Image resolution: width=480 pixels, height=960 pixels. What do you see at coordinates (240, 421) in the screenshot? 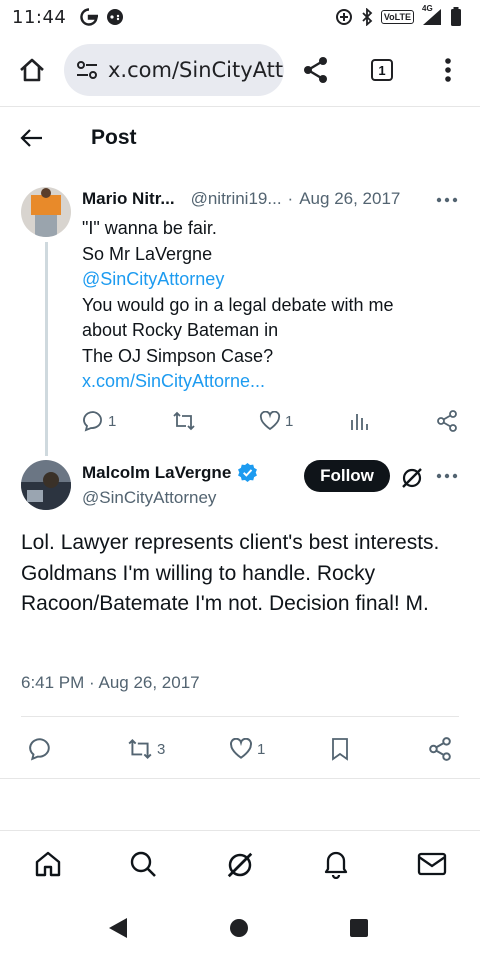
I see `parent-tweet-actions: 1 1` at bounding box center [240, 421].